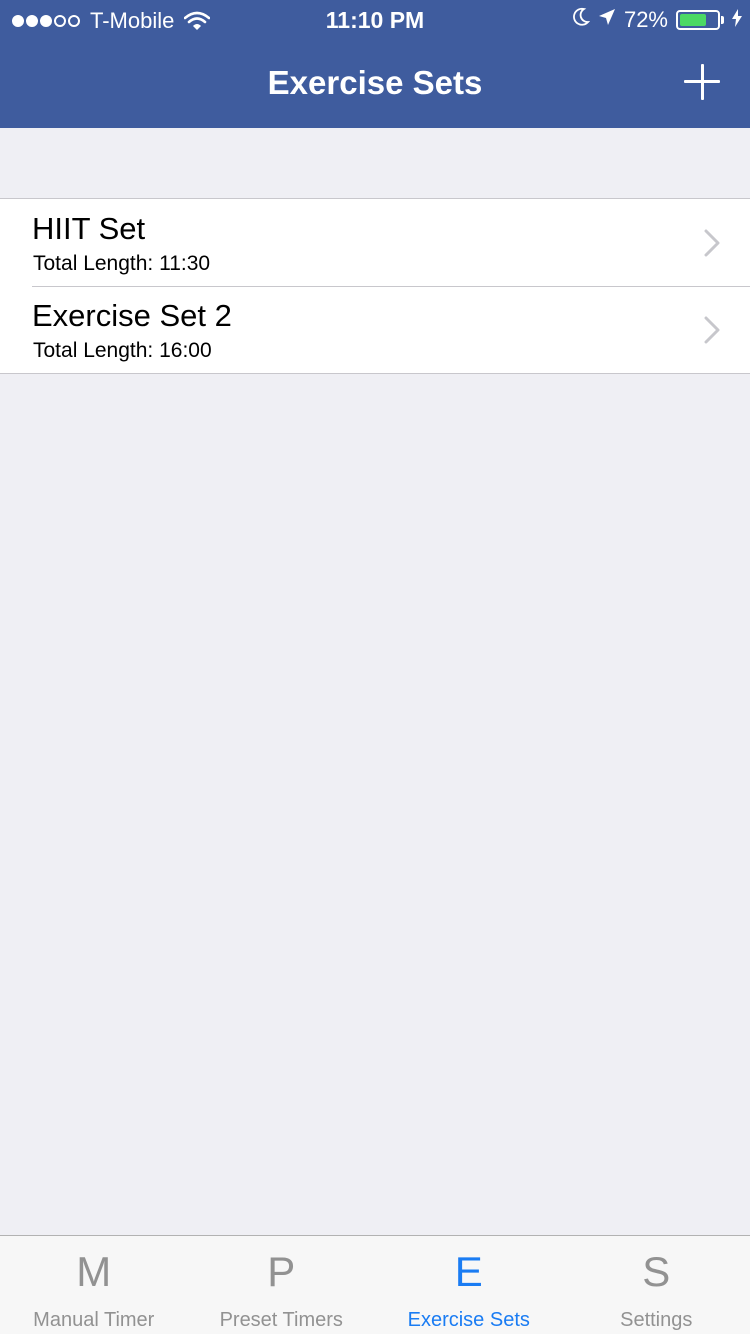  Describe the element at coordinates (94, 1271) in the screenshot. I see `manual-timer-tab-icon: M` at that location.